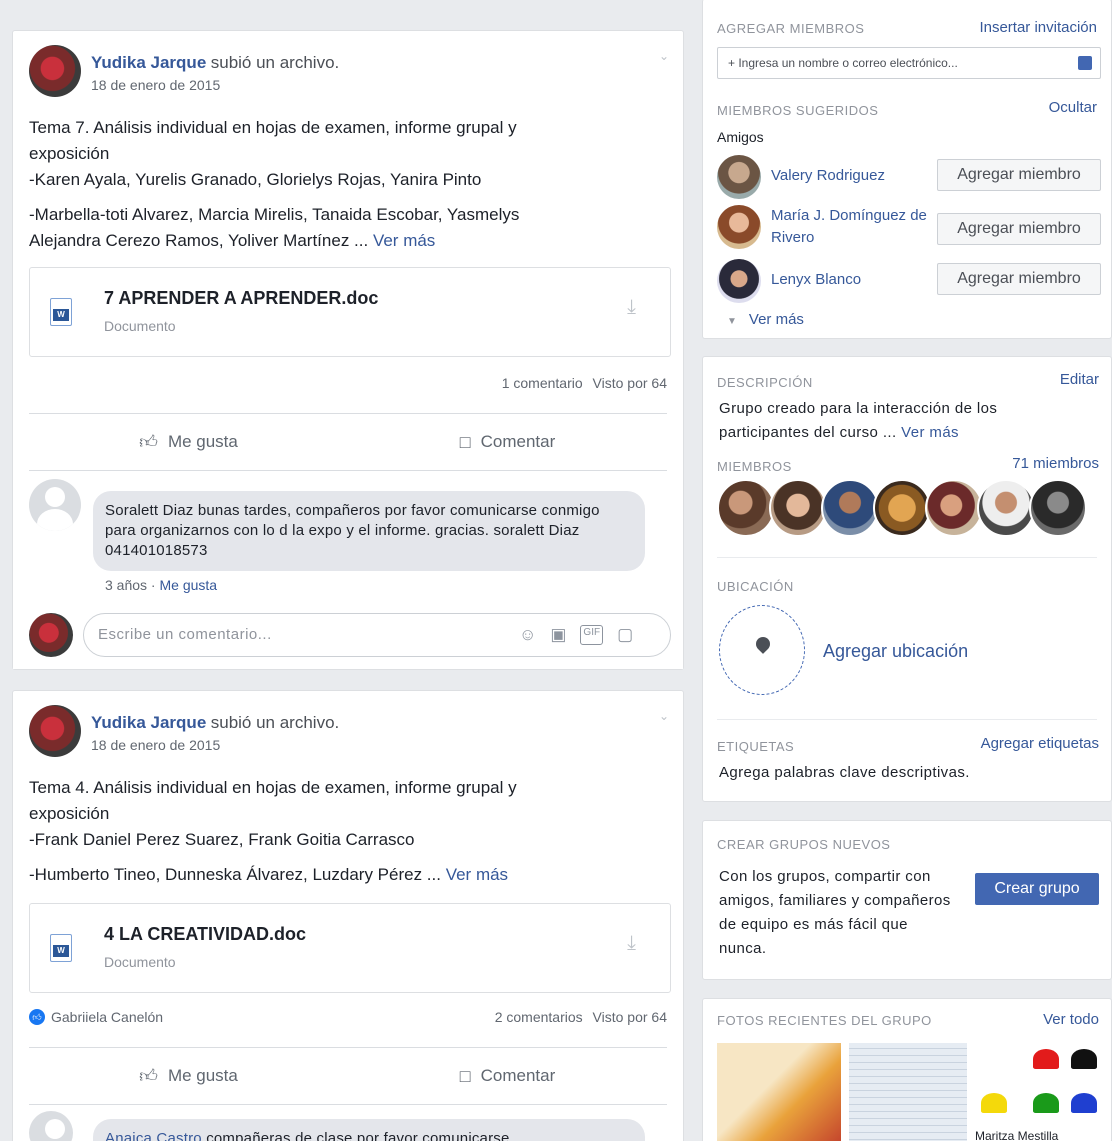  What do you see at coordinates (1084, 1059) in the screenshot?
I see `hat-black` at bounding box center [1084, 1059].